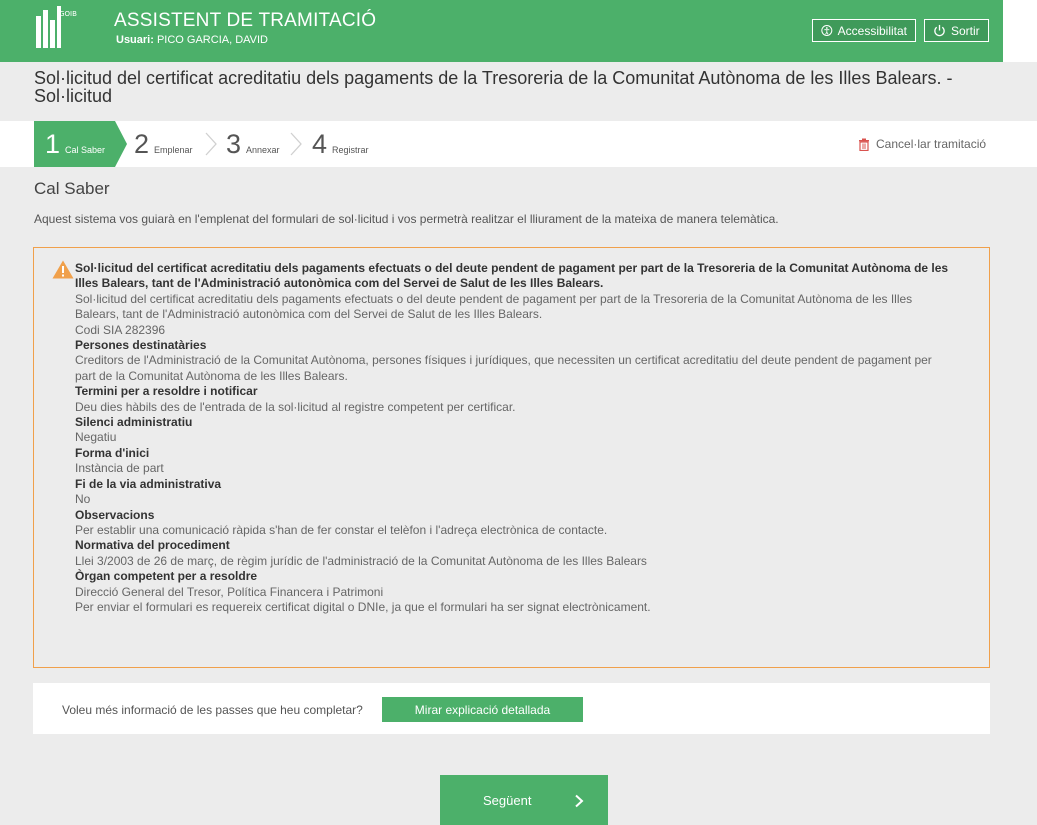 The height and width of the screenshot is (825, 1037). Describe the element at coordinates (85, 150) in the screenshot. I see `step-label: Cal Saber` at that location.